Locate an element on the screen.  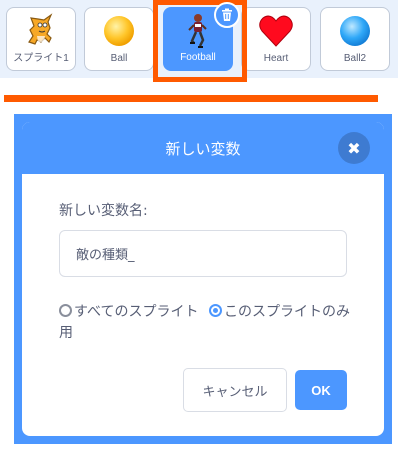
annotation-highlight-bar is located at coordinates (191, 98).